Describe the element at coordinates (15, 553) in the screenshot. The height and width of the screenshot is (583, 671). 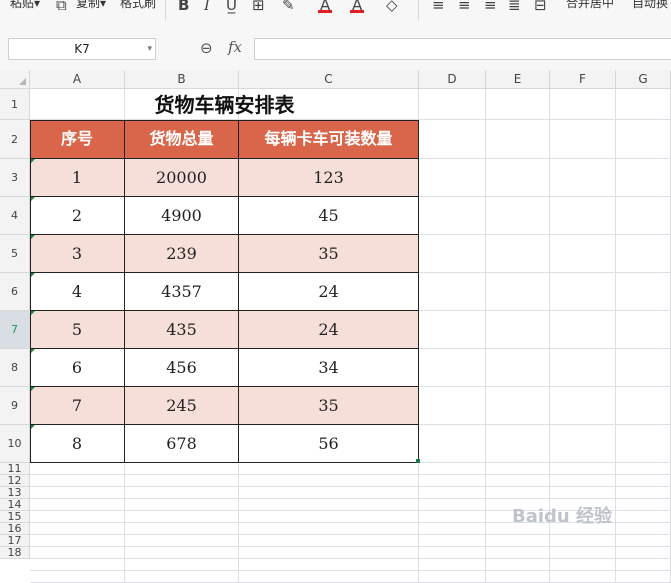
I see `row-header-18: 18` at that location.